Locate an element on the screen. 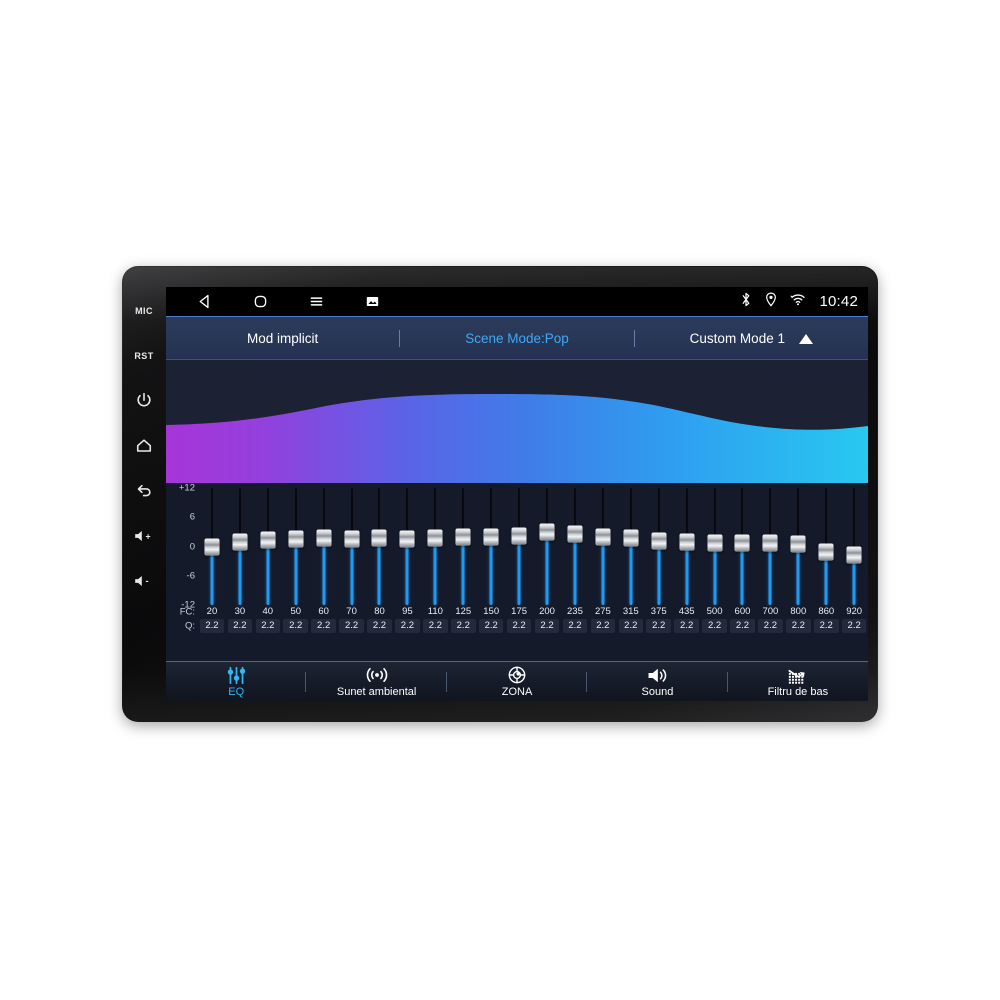  eq-band: 600 2.2 is located at coordinates (743, 572).